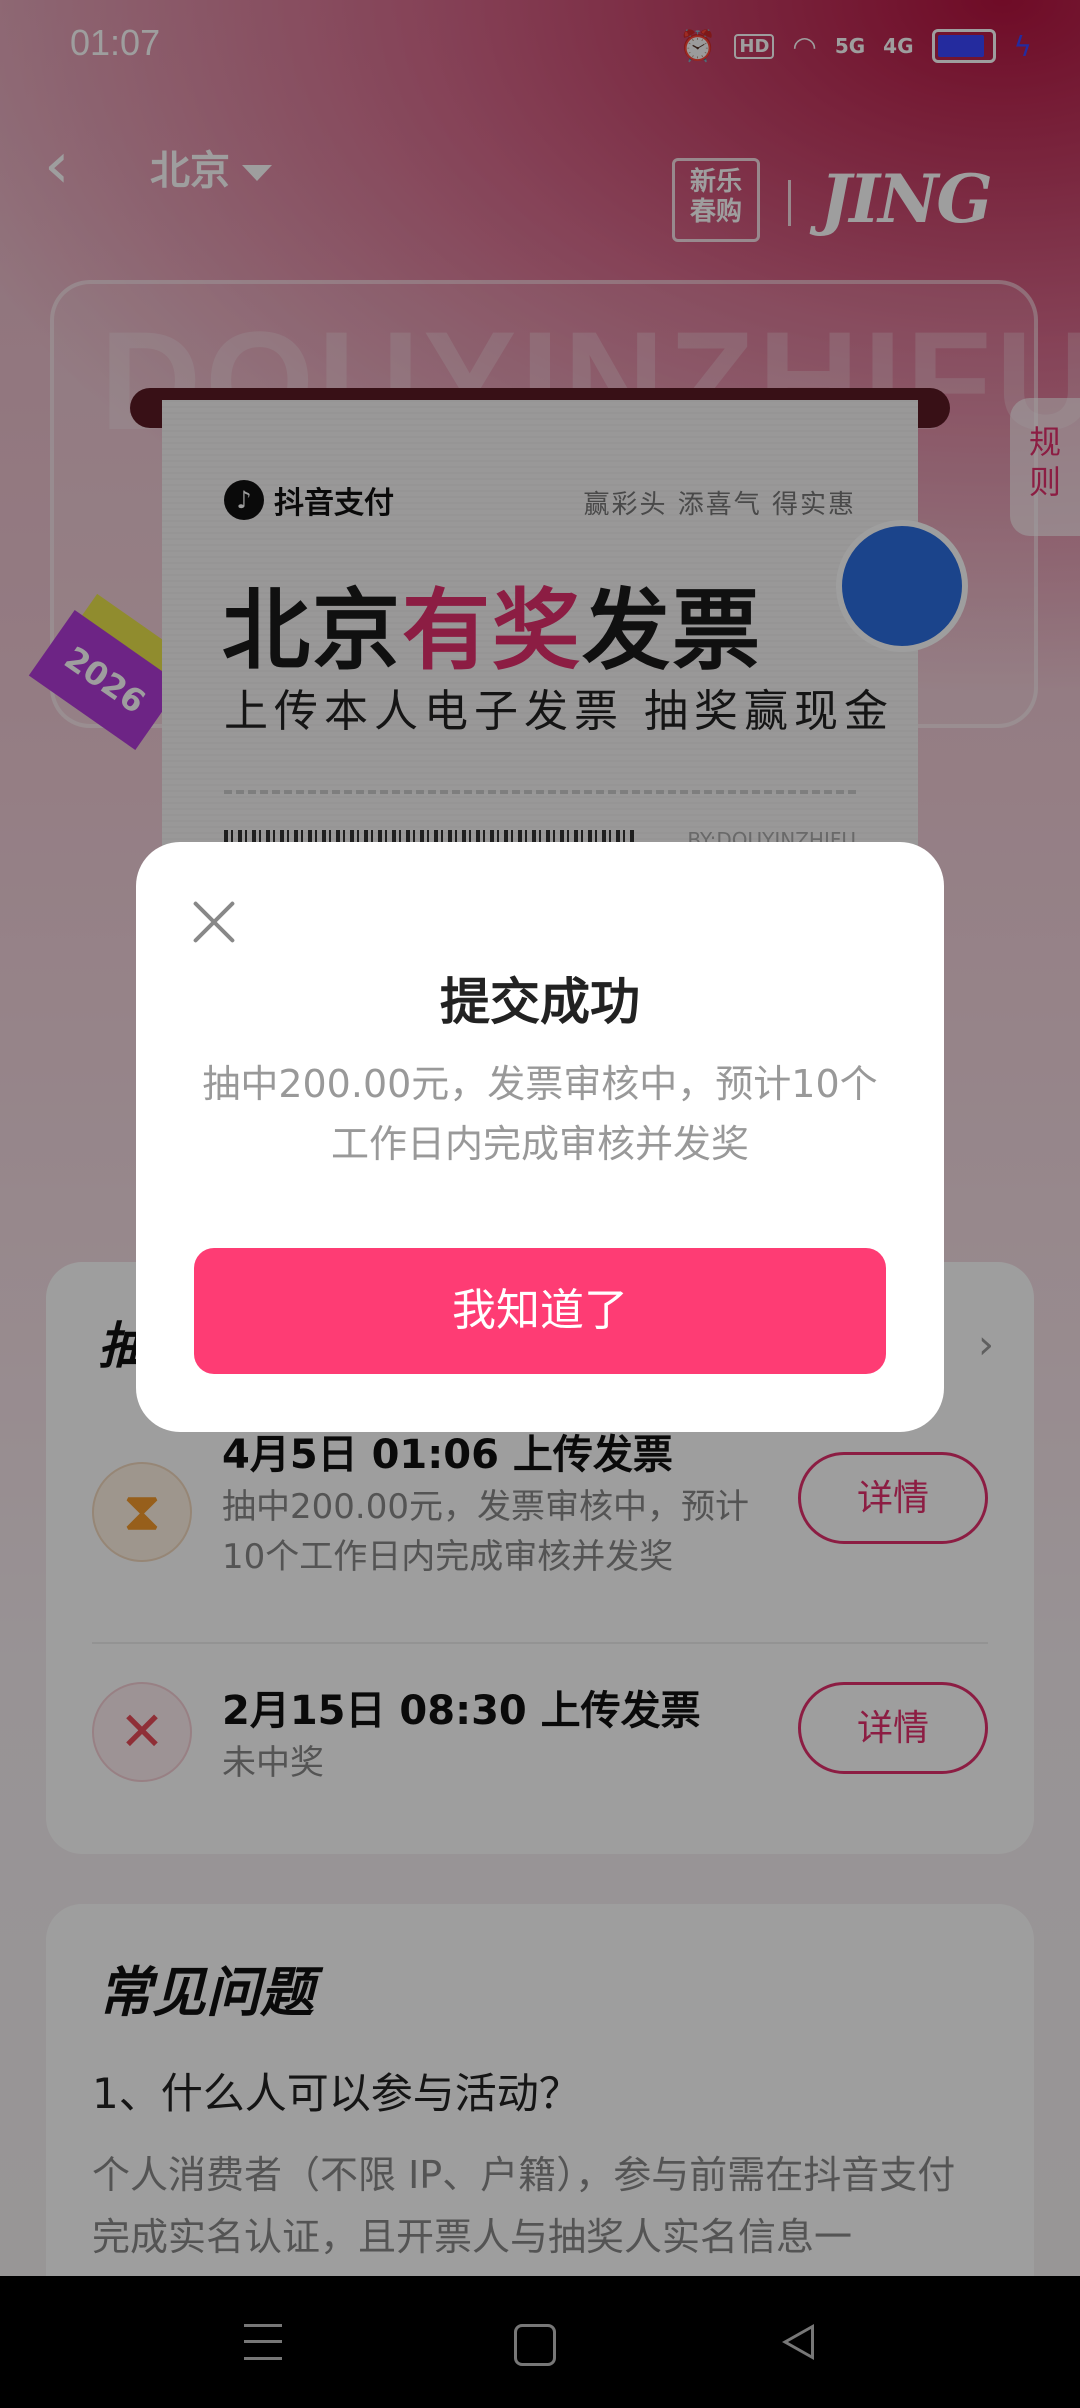  What do you see at coordinates (540, 1002) in the screenshot?
I see `dialog-title: 提交成功` at bounding box center [540, 1002].